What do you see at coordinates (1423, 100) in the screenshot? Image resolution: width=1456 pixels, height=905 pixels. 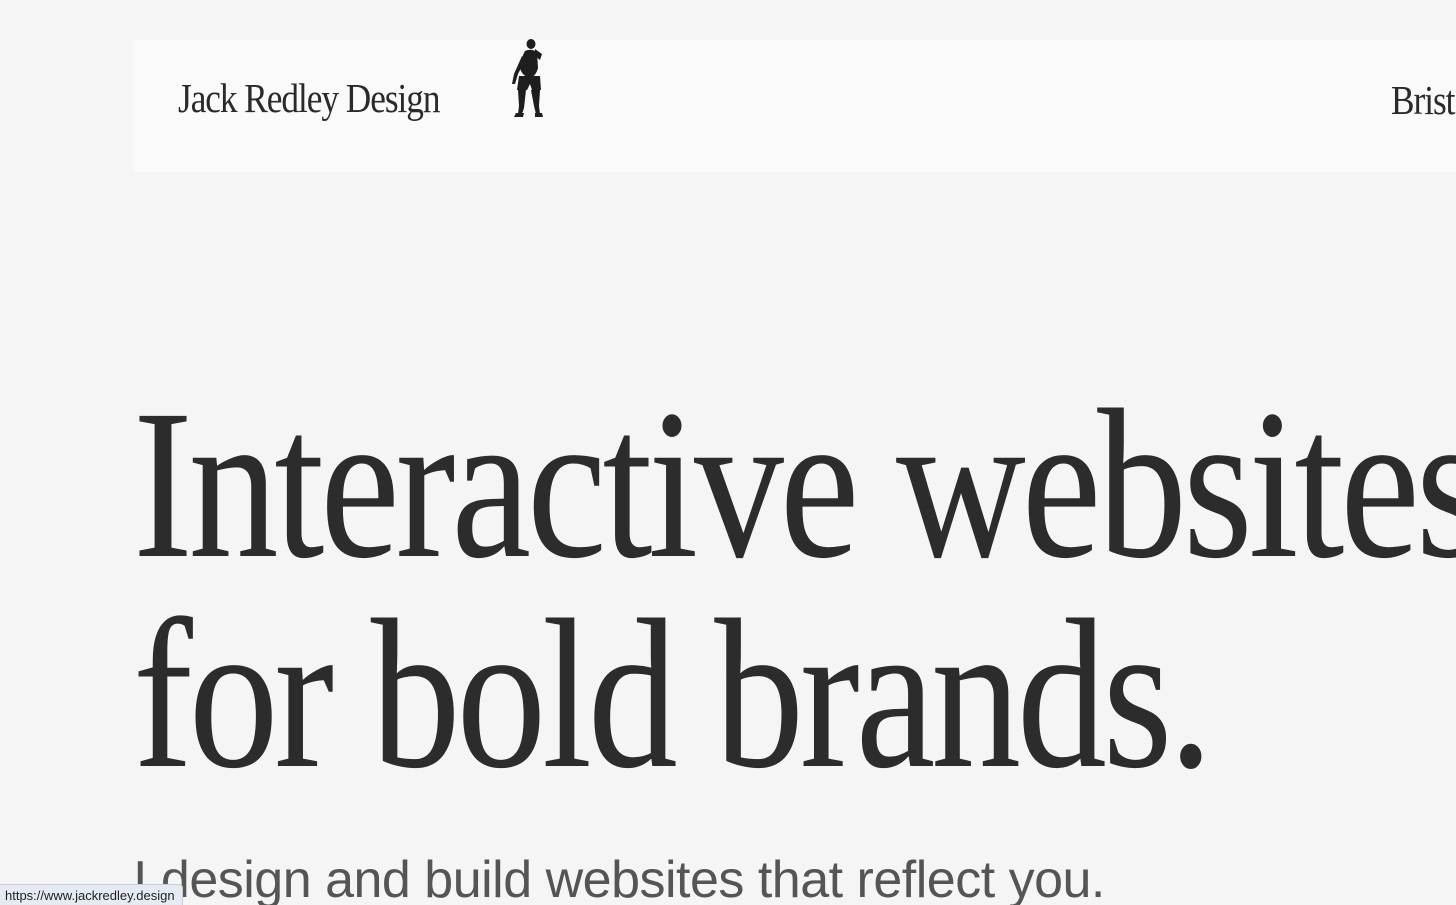 I see `location-link: Brist` at bounding box center [1423, 100].